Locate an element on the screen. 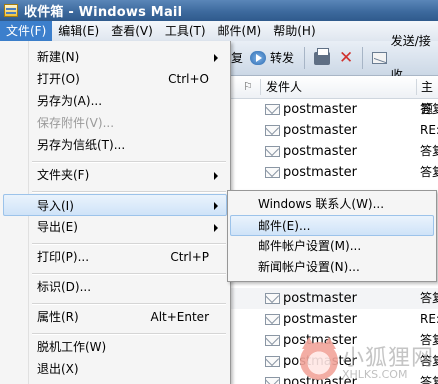 The height and width of the screenshot is (384, 438). menu-item-shortcut: Ctrl+O is located at coordinates (188, 79).